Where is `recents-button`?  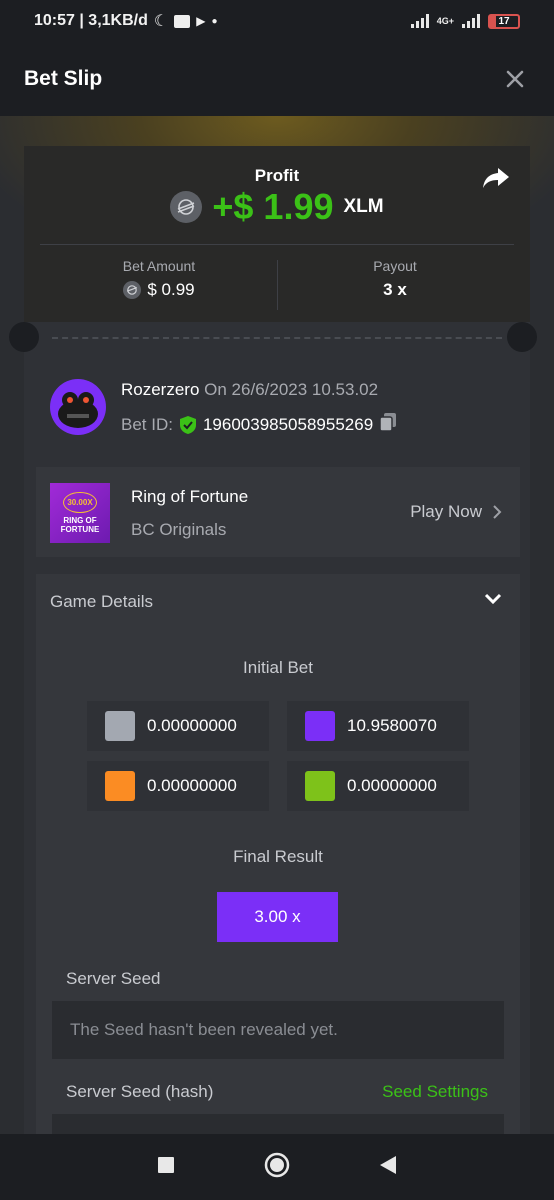 recents-button is located at coordinates (166, 1167).